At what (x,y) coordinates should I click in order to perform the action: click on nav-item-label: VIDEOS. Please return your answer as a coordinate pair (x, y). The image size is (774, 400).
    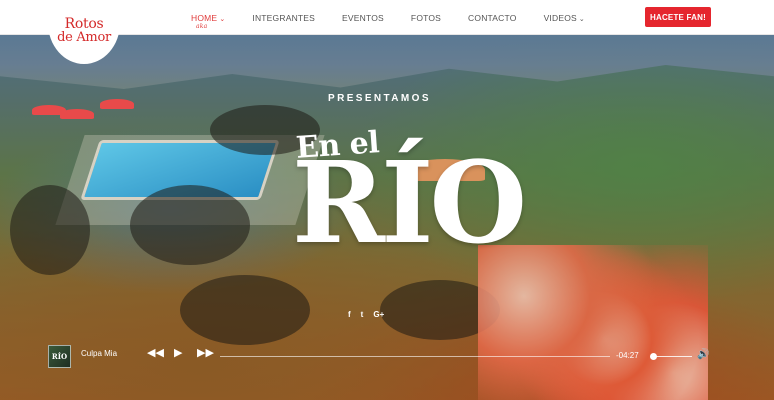
    Looking at the image, I should click on (560, 17).